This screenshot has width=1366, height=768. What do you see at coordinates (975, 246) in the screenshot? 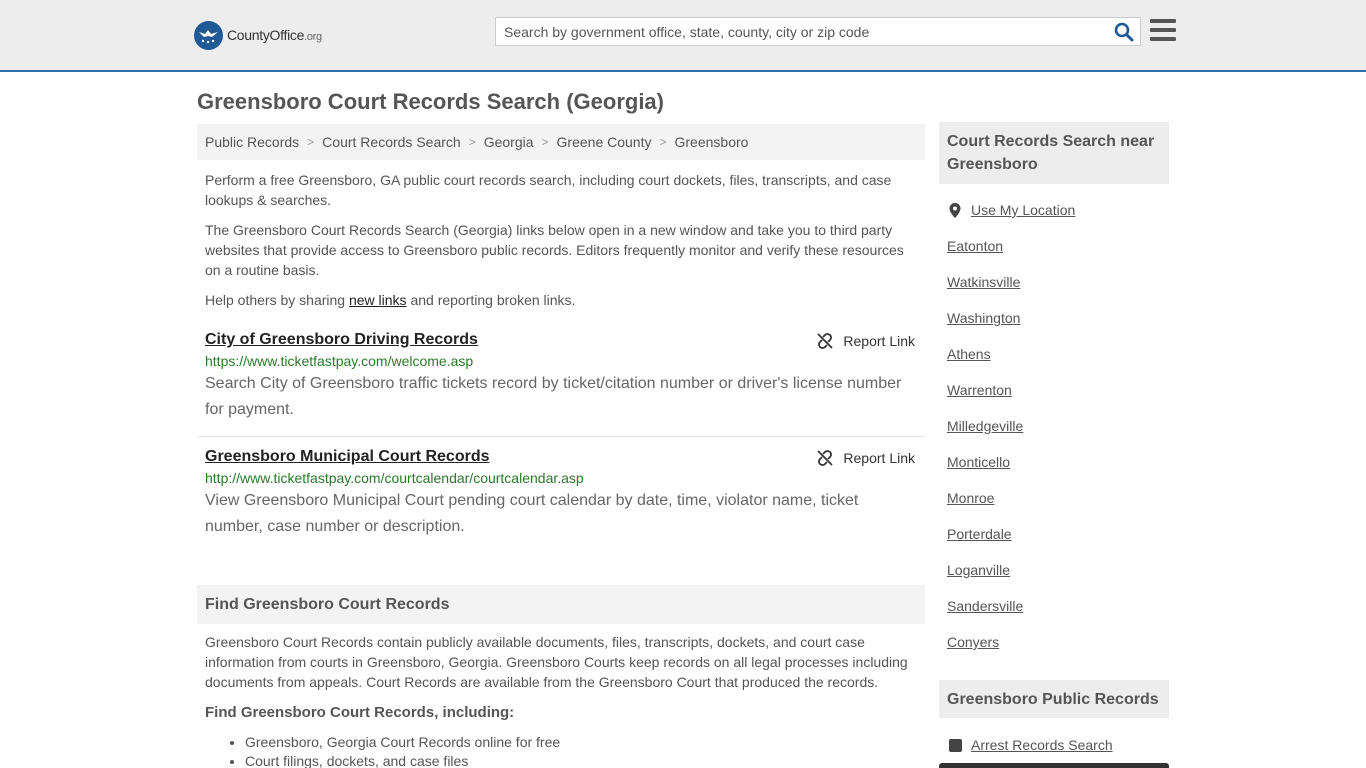
I see `nearby-link-eatonton: Eatonton` at bounding box center [975, 246].